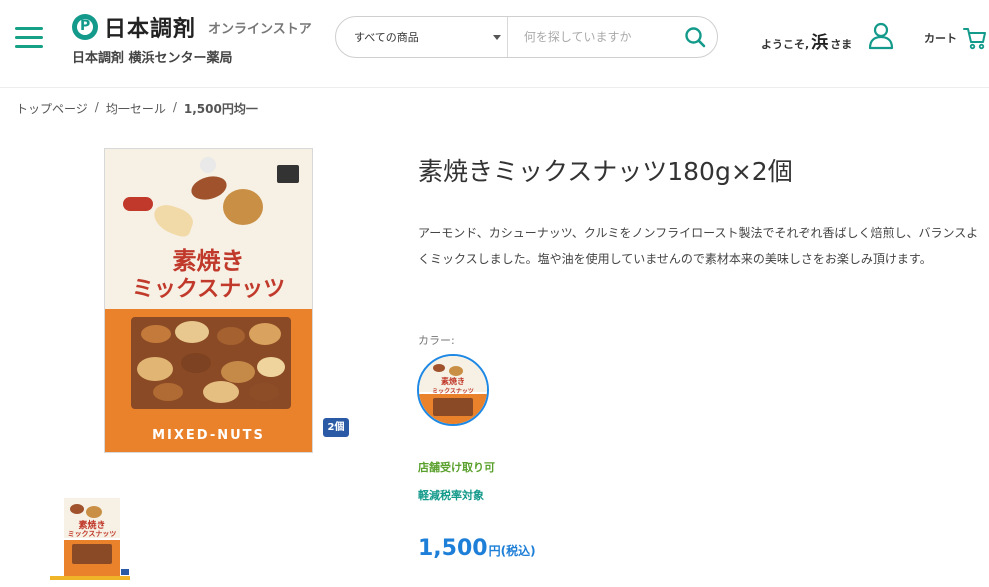  What do you see at coordinates (422, 37) in the screenshot?
I see `search-category-select: すべての商品` at bounding box center [422, 37].